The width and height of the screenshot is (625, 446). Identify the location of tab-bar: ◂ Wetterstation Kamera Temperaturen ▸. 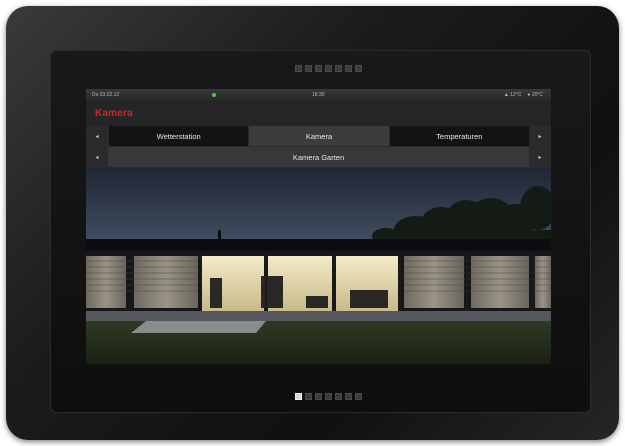
(318, 136).